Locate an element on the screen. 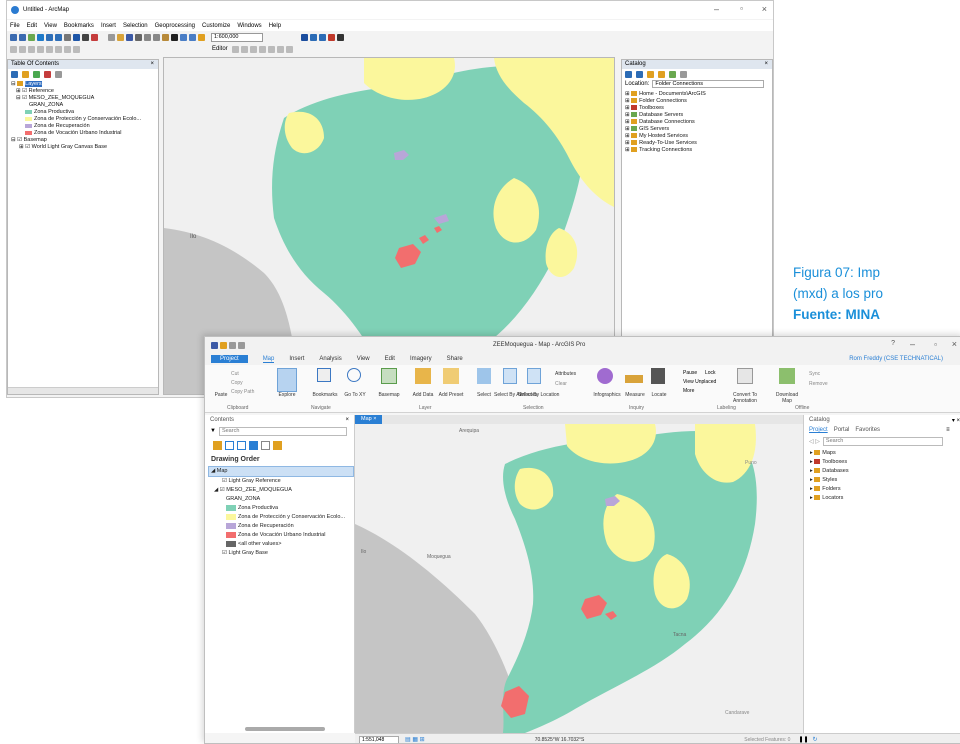  catalog-menu-icon: ≡ is located at coordinates (948, 430).